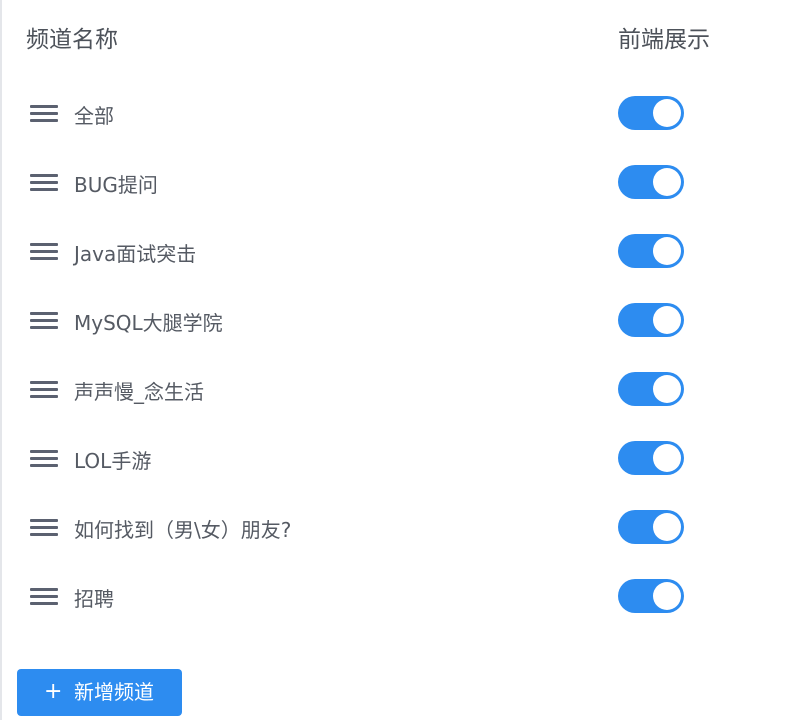 This screenshot has width=790, height=720. Describe the element at coordinates (396, 526) in the screenshot. I see `channel-row: 如何找到（男\女）朋友?` at that location.